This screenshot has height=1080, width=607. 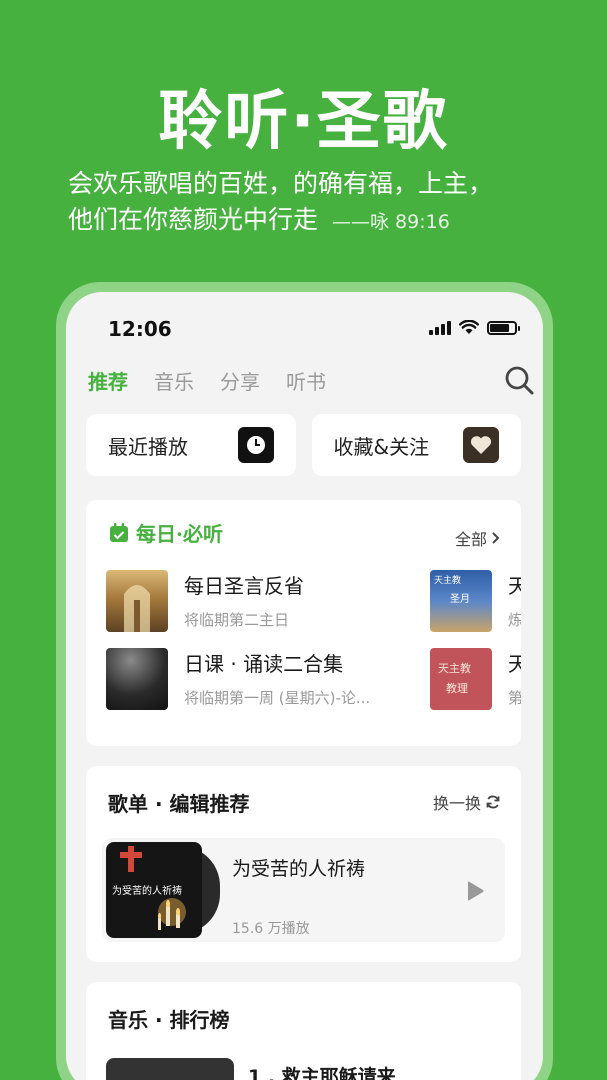 What do you see at coordinates (304, 327) in the screenshot?
I see `status-bar: 12:06` at bounding box center [304, 327].